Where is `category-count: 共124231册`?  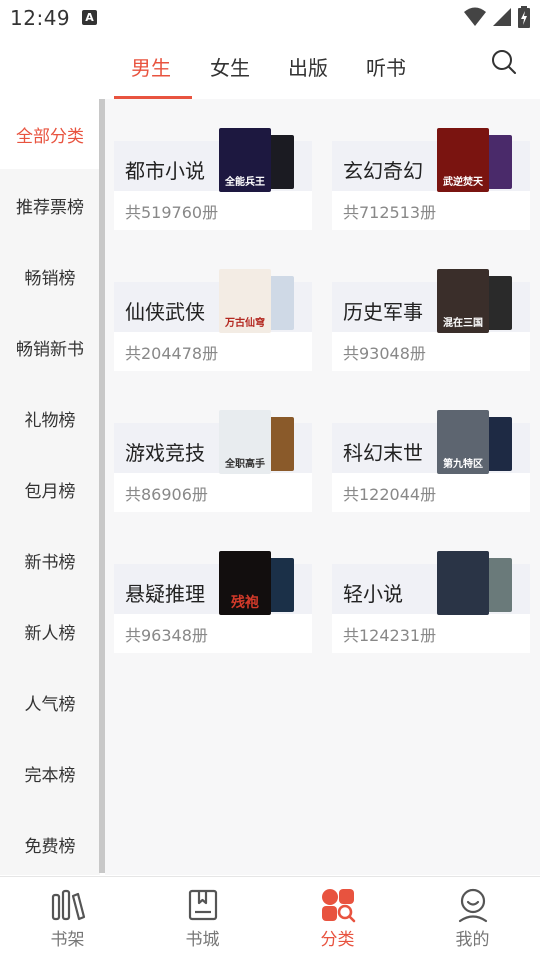
category-count: 共124231册 is located at coordinates (390, 635).